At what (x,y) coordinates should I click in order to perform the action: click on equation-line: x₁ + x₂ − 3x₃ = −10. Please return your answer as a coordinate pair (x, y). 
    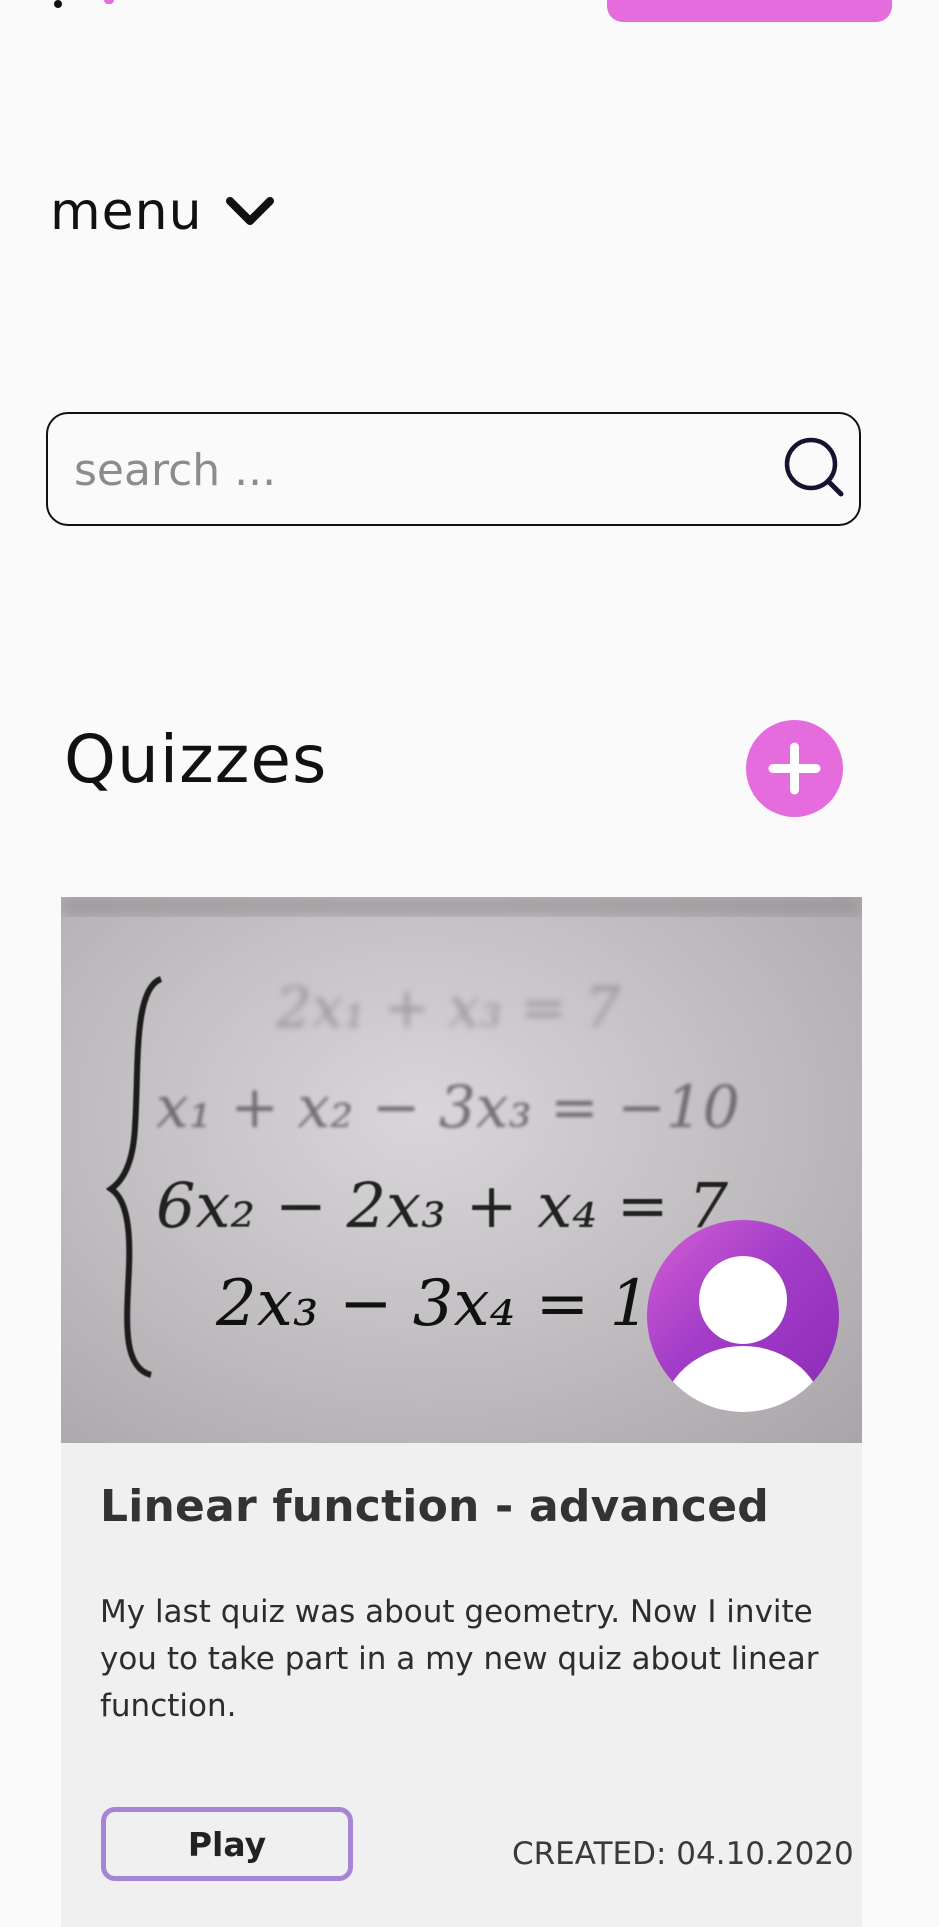
    Looking at the image, I should click on (448, 1107).